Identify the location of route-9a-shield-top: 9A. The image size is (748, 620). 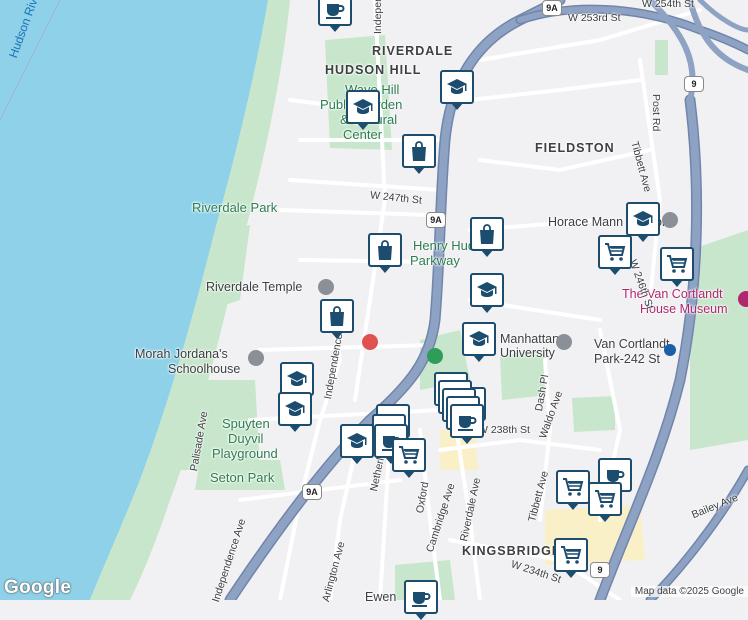
(552, 8).